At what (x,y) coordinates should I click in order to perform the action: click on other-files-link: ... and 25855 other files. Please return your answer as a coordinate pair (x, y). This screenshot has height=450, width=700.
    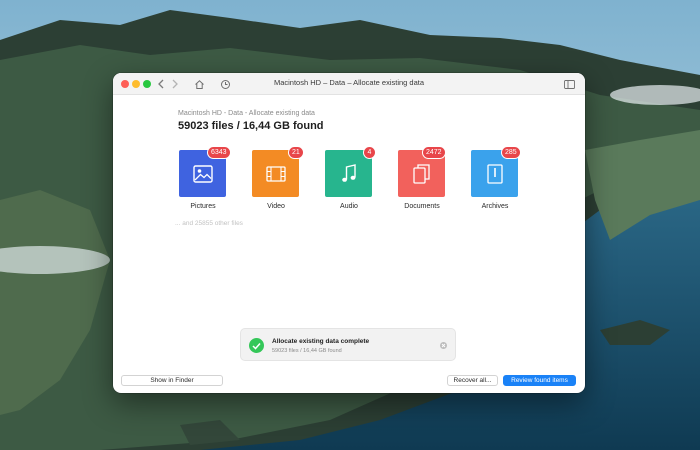
    Looking at the image, I should click on (209, 223).